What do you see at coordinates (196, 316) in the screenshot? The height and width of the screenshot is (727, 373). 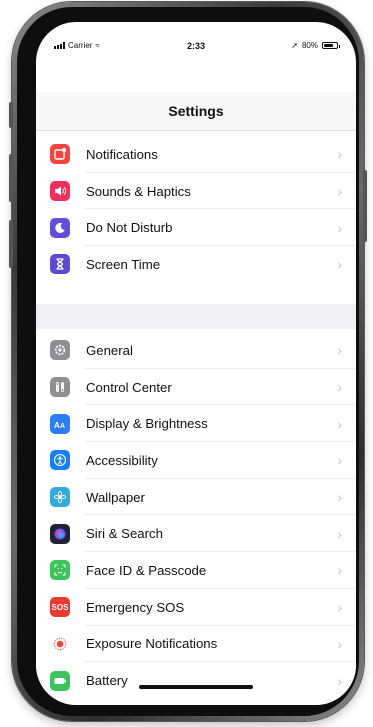 I see `group-separator` at bounding box center [196, 316].